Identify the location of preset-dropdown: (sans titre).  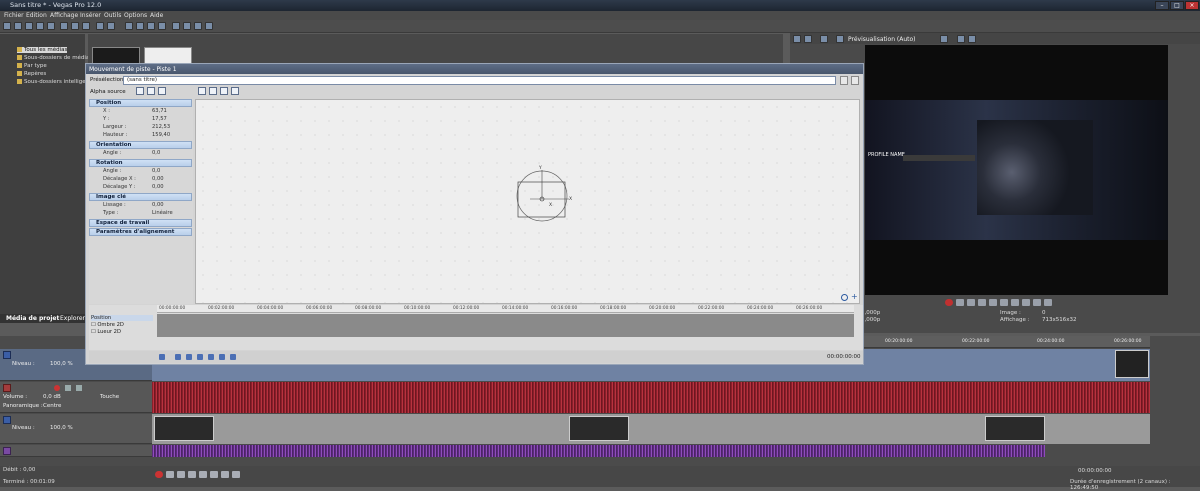
(479, 80).